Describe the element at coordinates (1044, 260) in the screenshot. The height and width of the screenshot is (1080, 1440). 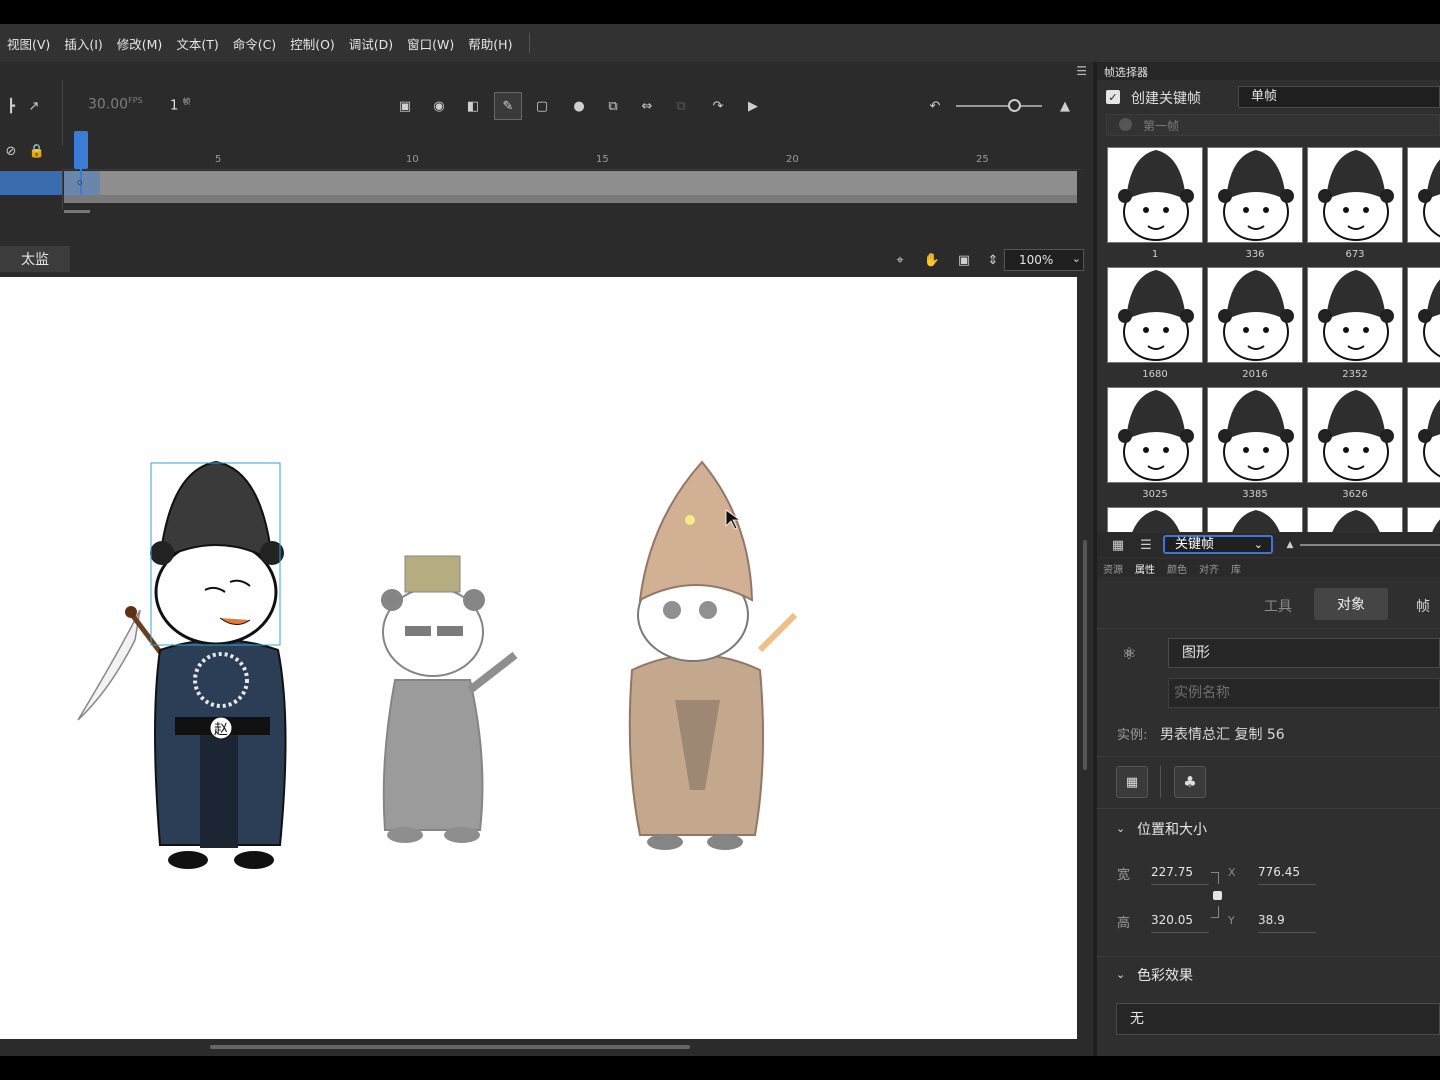
I see `zoom-select: 100% ⌄` at that location.